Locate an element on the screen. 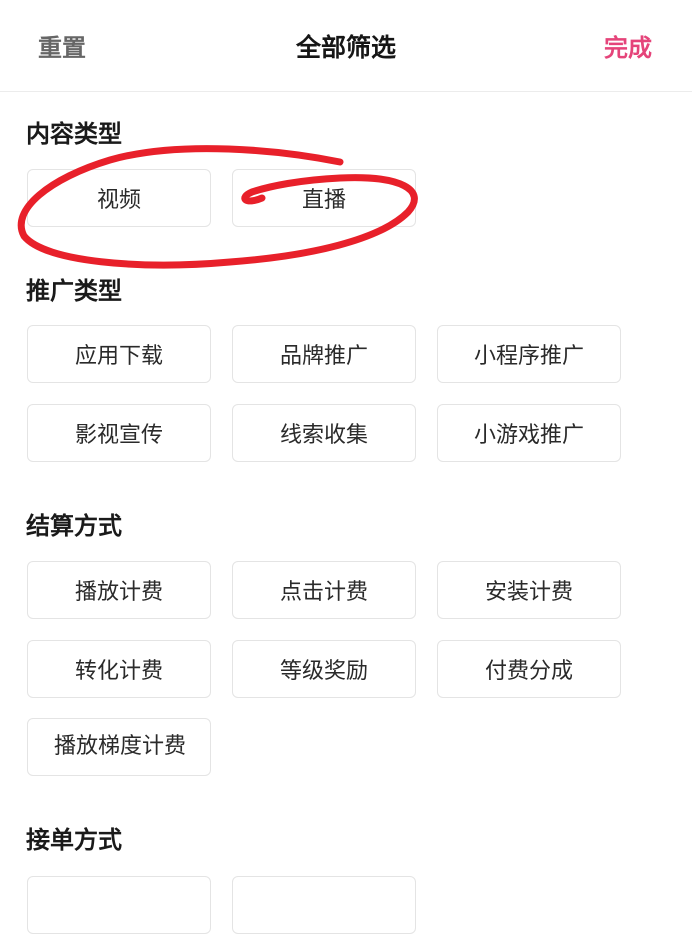 This screenshot has height=934, width=692. section-title-content-type: 内容类型 is located at coordinates (74, 134).